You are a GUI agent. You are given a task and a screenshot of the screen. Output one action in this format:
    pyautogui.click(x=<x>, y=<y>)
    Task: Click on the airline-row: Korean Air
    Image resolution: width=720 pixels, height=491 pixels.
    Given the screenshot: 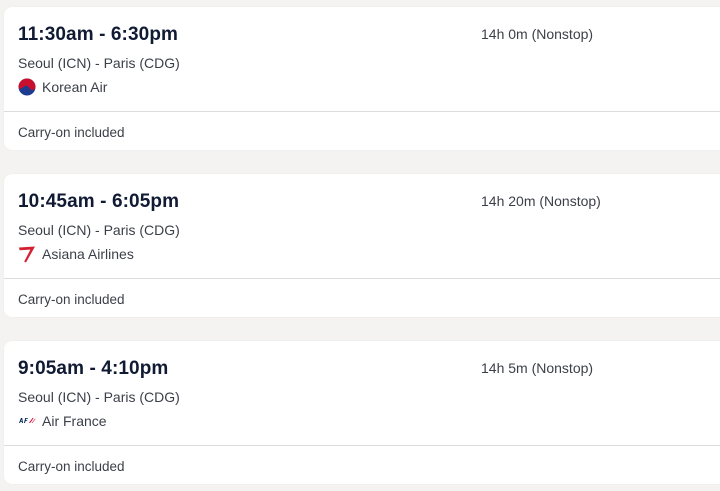 What is the action you would take?
    pyautogui.click(x=62, y=87)
    